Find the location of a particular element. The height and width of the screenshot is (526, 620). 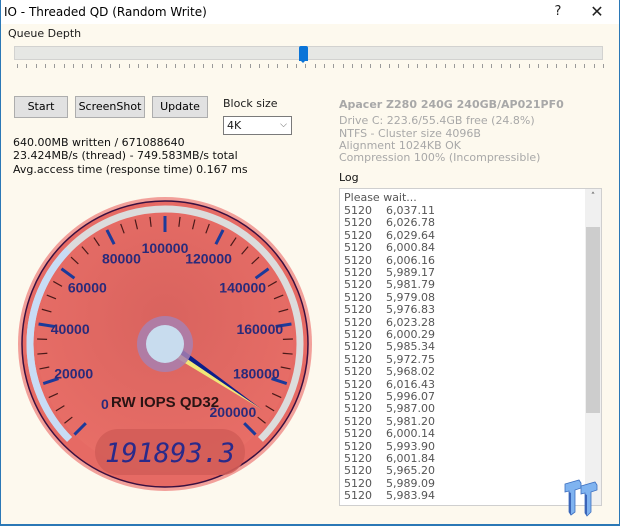

log-value: 5,968.02 is located at coordinates (410, 372).